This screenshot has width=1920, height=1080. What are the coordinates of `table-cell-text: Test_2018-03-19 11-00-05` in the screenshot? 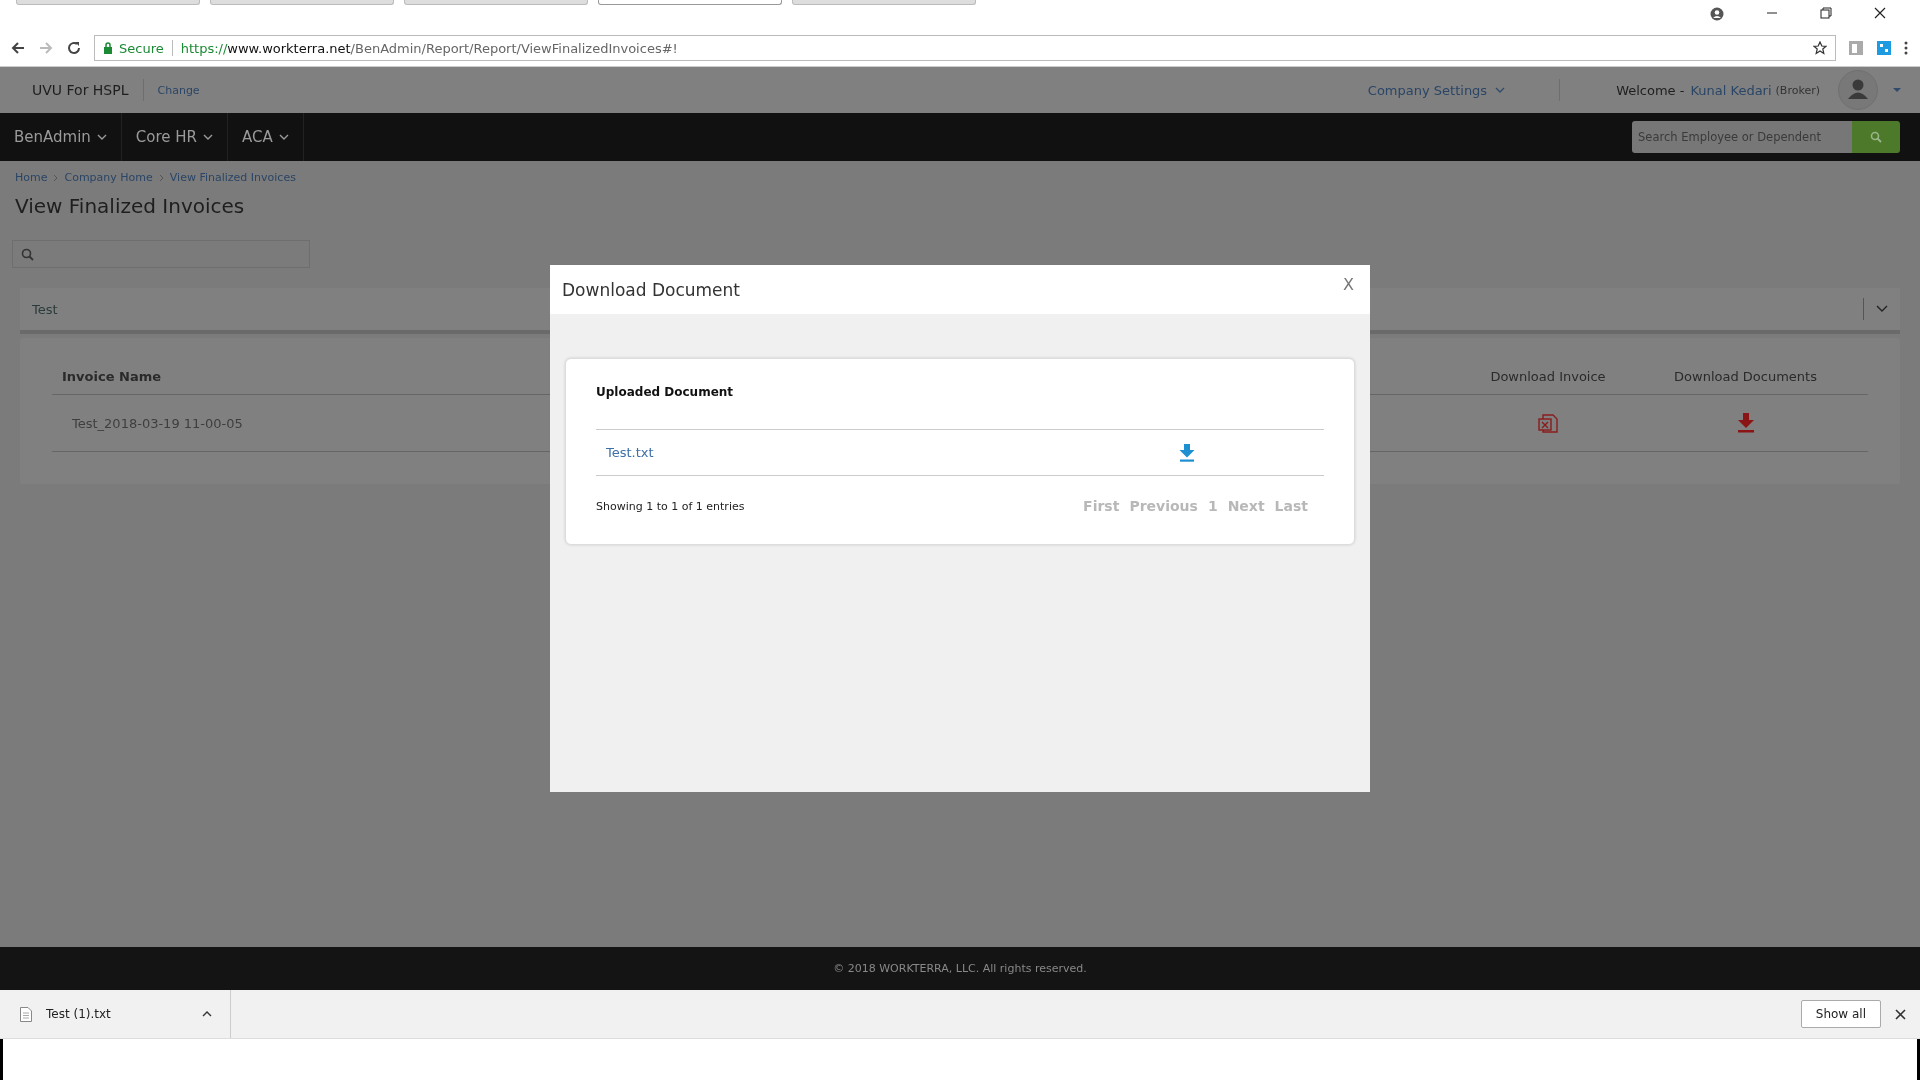 It's located at (157, 423).